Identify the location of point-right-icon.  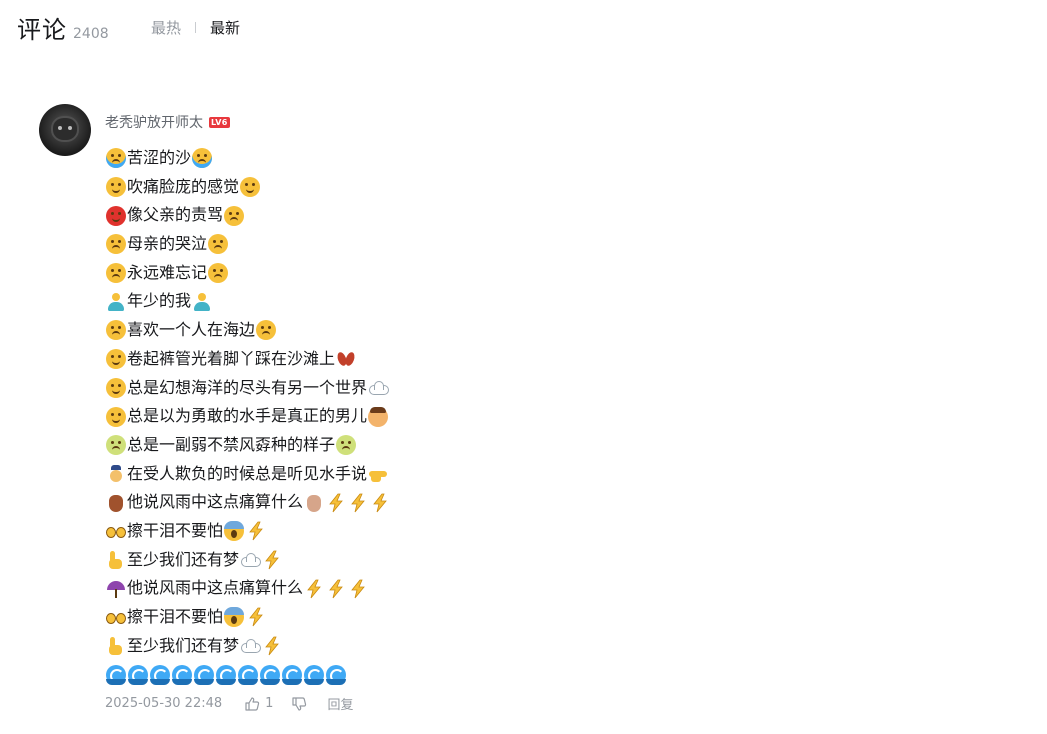
(378, 474).